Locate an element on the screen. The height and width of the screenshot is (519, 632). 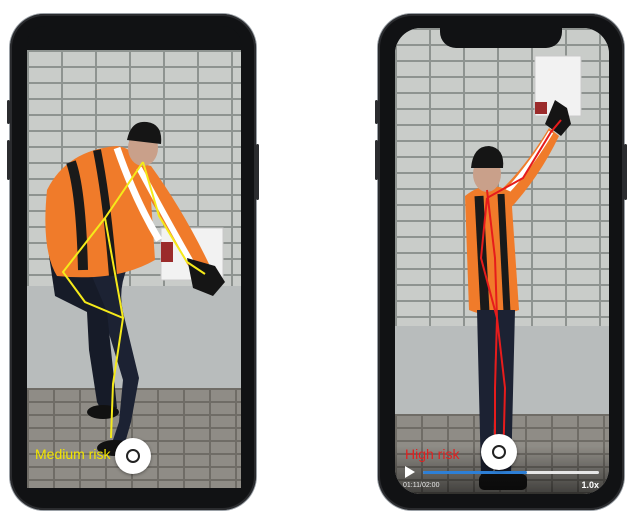
playback-speed-button: 1.0x is located at coordinates (590, 485).